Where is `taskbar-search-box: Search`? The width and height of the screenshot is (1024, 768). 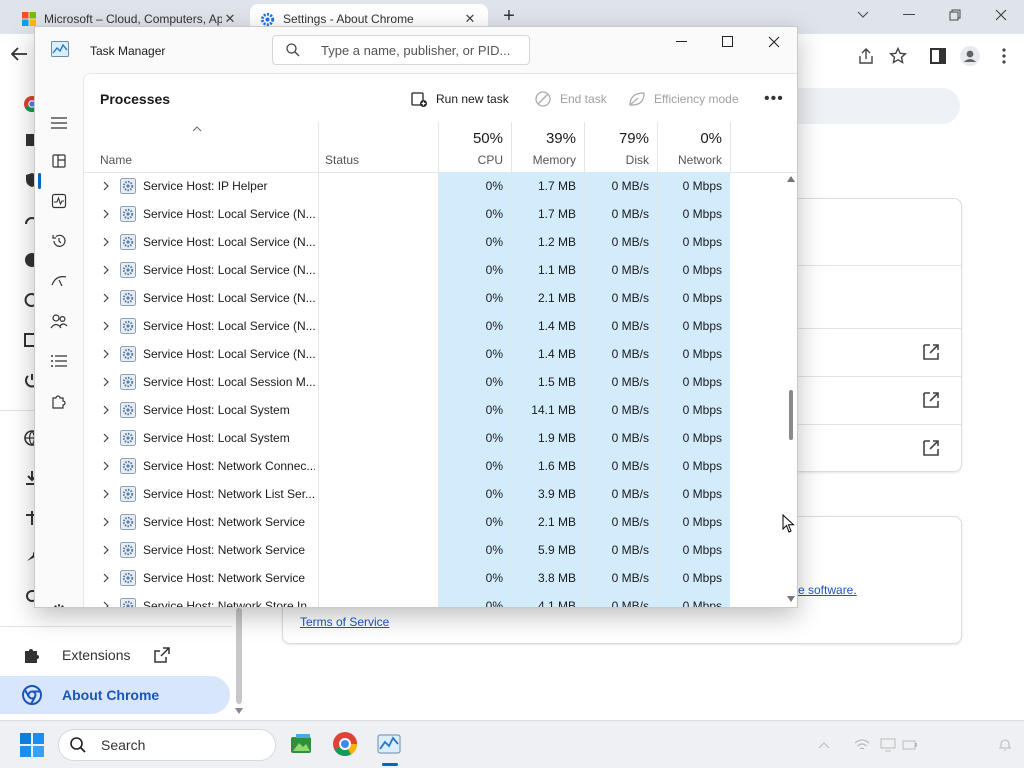 taskbar-search-box: Search is located at coordinates (167, 745).